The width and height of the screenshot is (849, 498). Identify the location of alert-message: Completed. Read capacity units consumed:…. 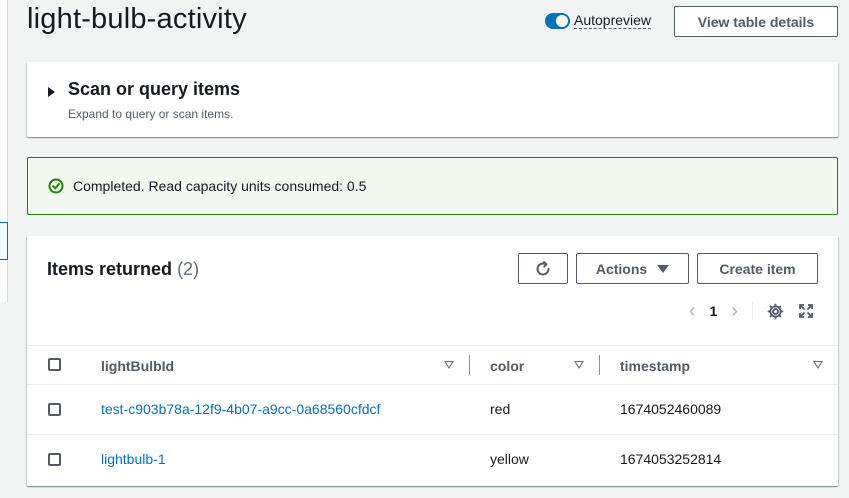
(220, 186).